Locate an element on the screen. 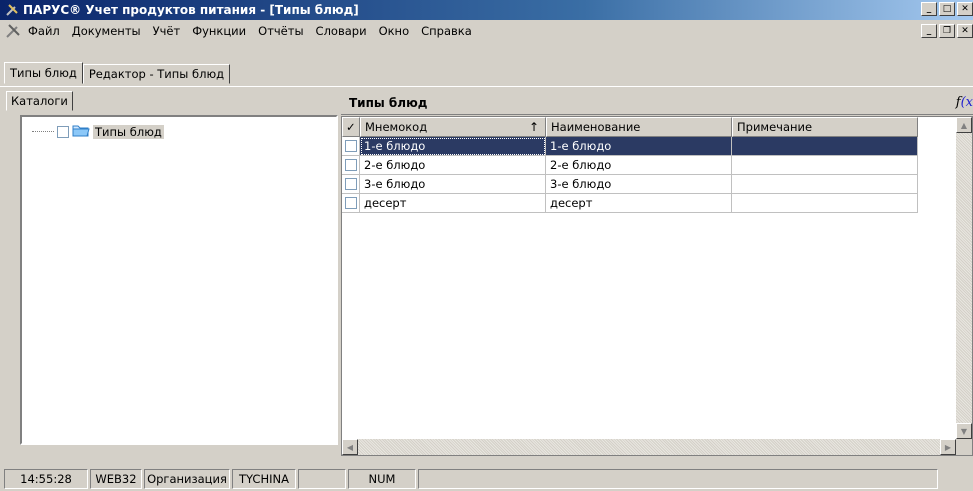  menu-dictionaries: Словари is located at coordinates (341, 31).